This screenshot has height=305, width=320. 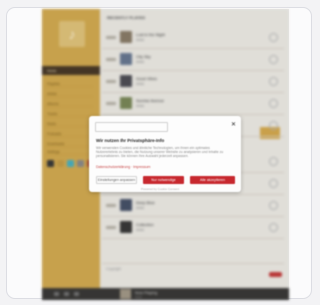 I want to click on dialog-footnote: Powered by Cookie Consent, so click(x=160, y=189).